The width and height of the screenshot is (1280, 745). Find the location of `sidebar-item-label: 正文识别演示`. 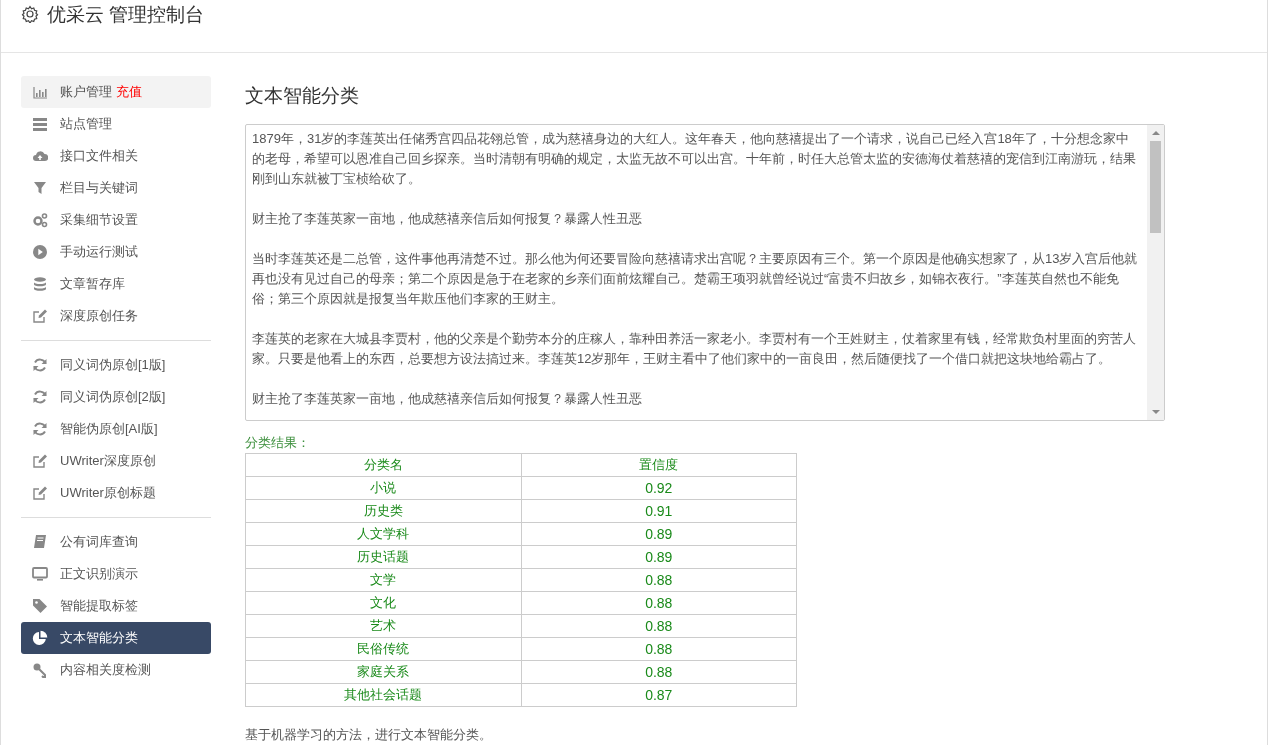

sidebar-item-label: 正文识别演示 is located at coordinates (99, 574).